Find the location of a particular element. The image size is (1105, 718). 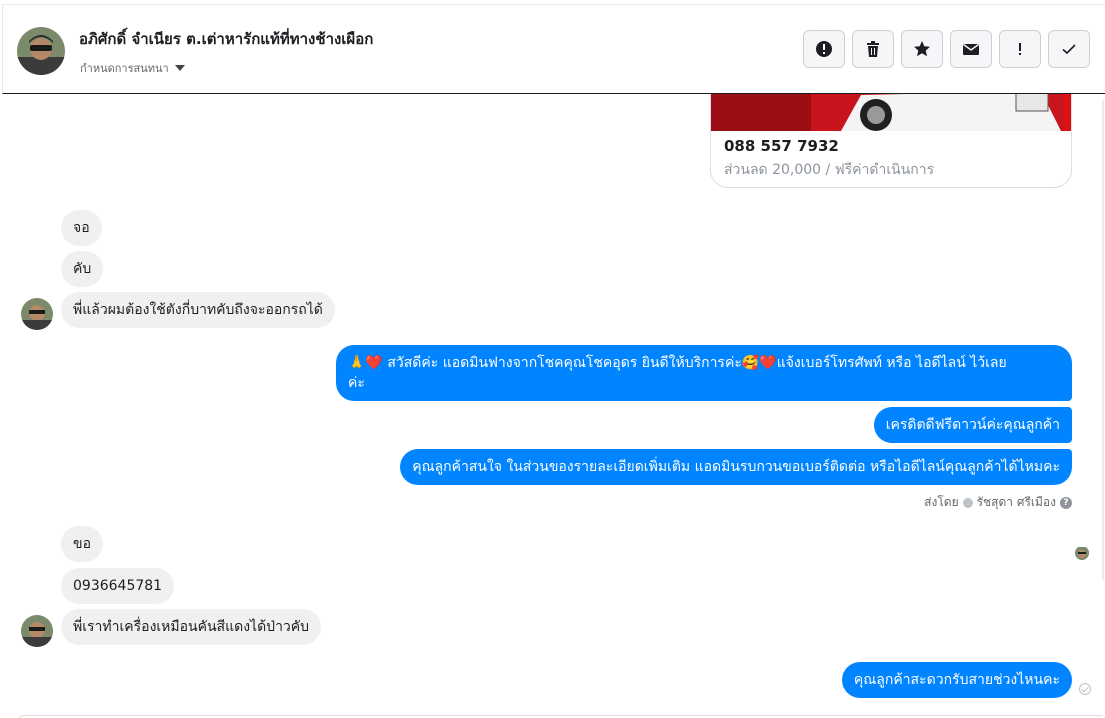

outgoing-message: คุณลูกค้าสะดวกรับสายช่วงไหนคะ is located at coordinates (956, 680).